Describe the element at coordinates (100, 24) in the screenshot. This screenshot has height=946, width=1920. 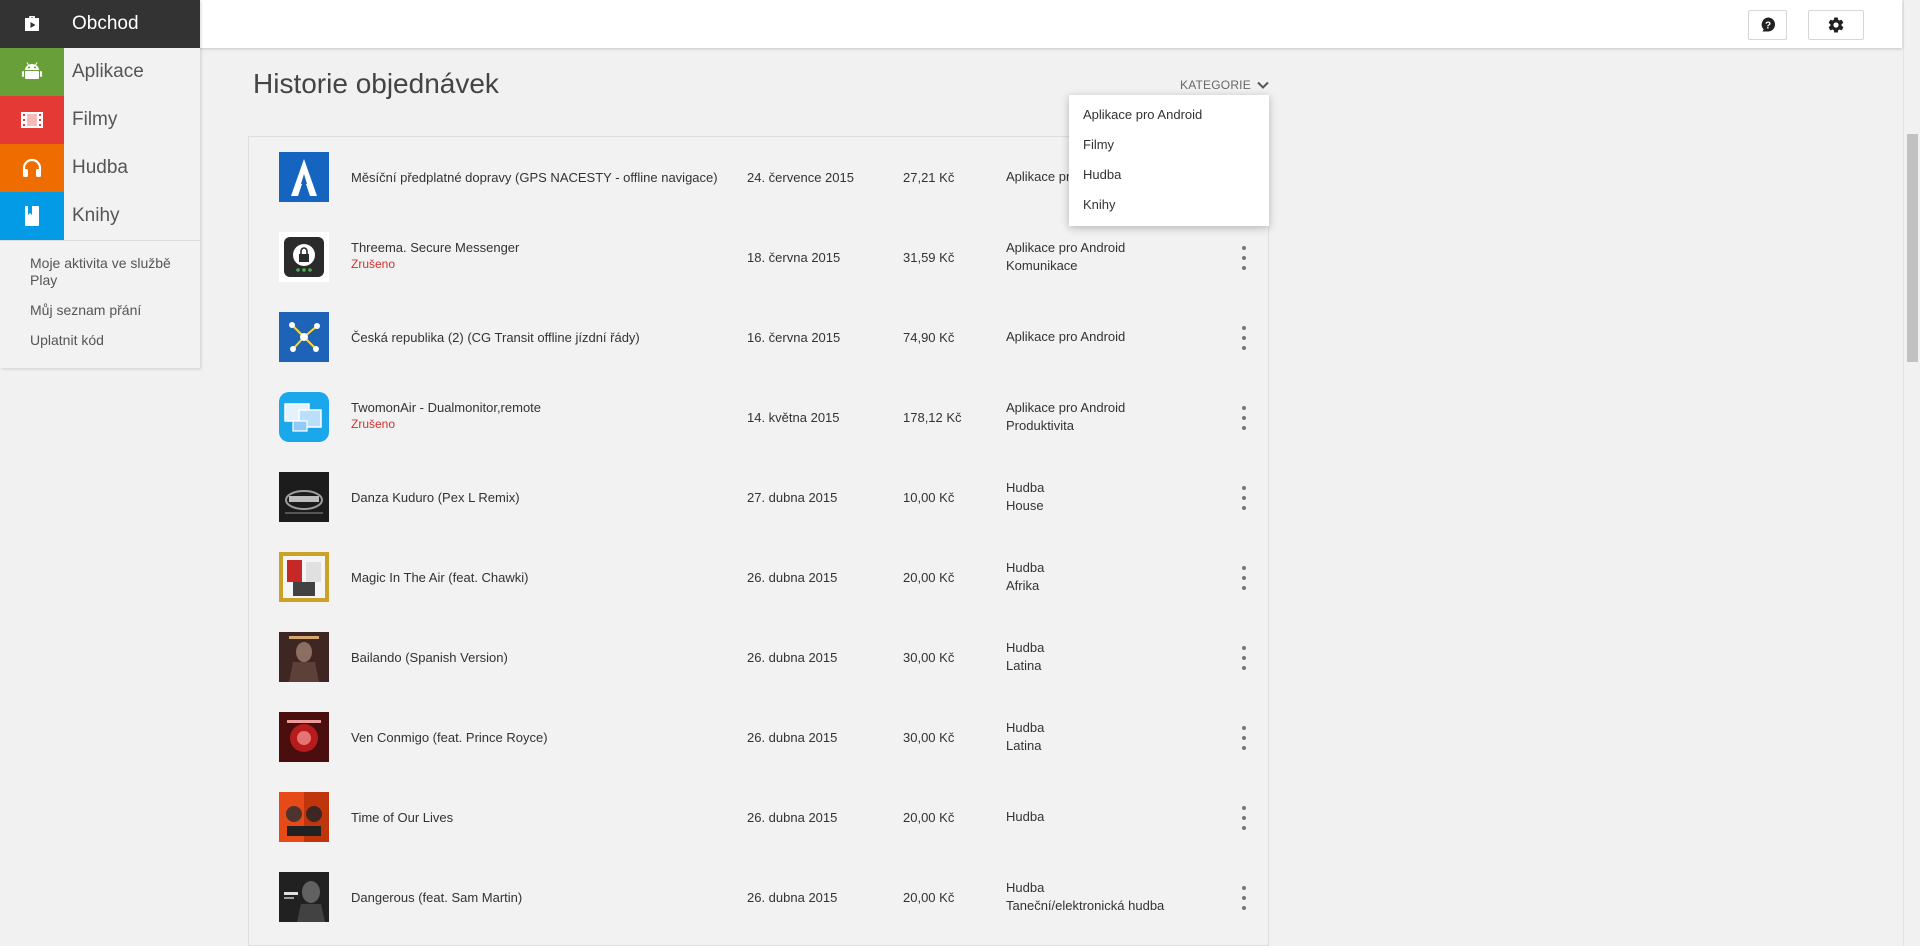
I see `nav-store: Obchod` at that location.